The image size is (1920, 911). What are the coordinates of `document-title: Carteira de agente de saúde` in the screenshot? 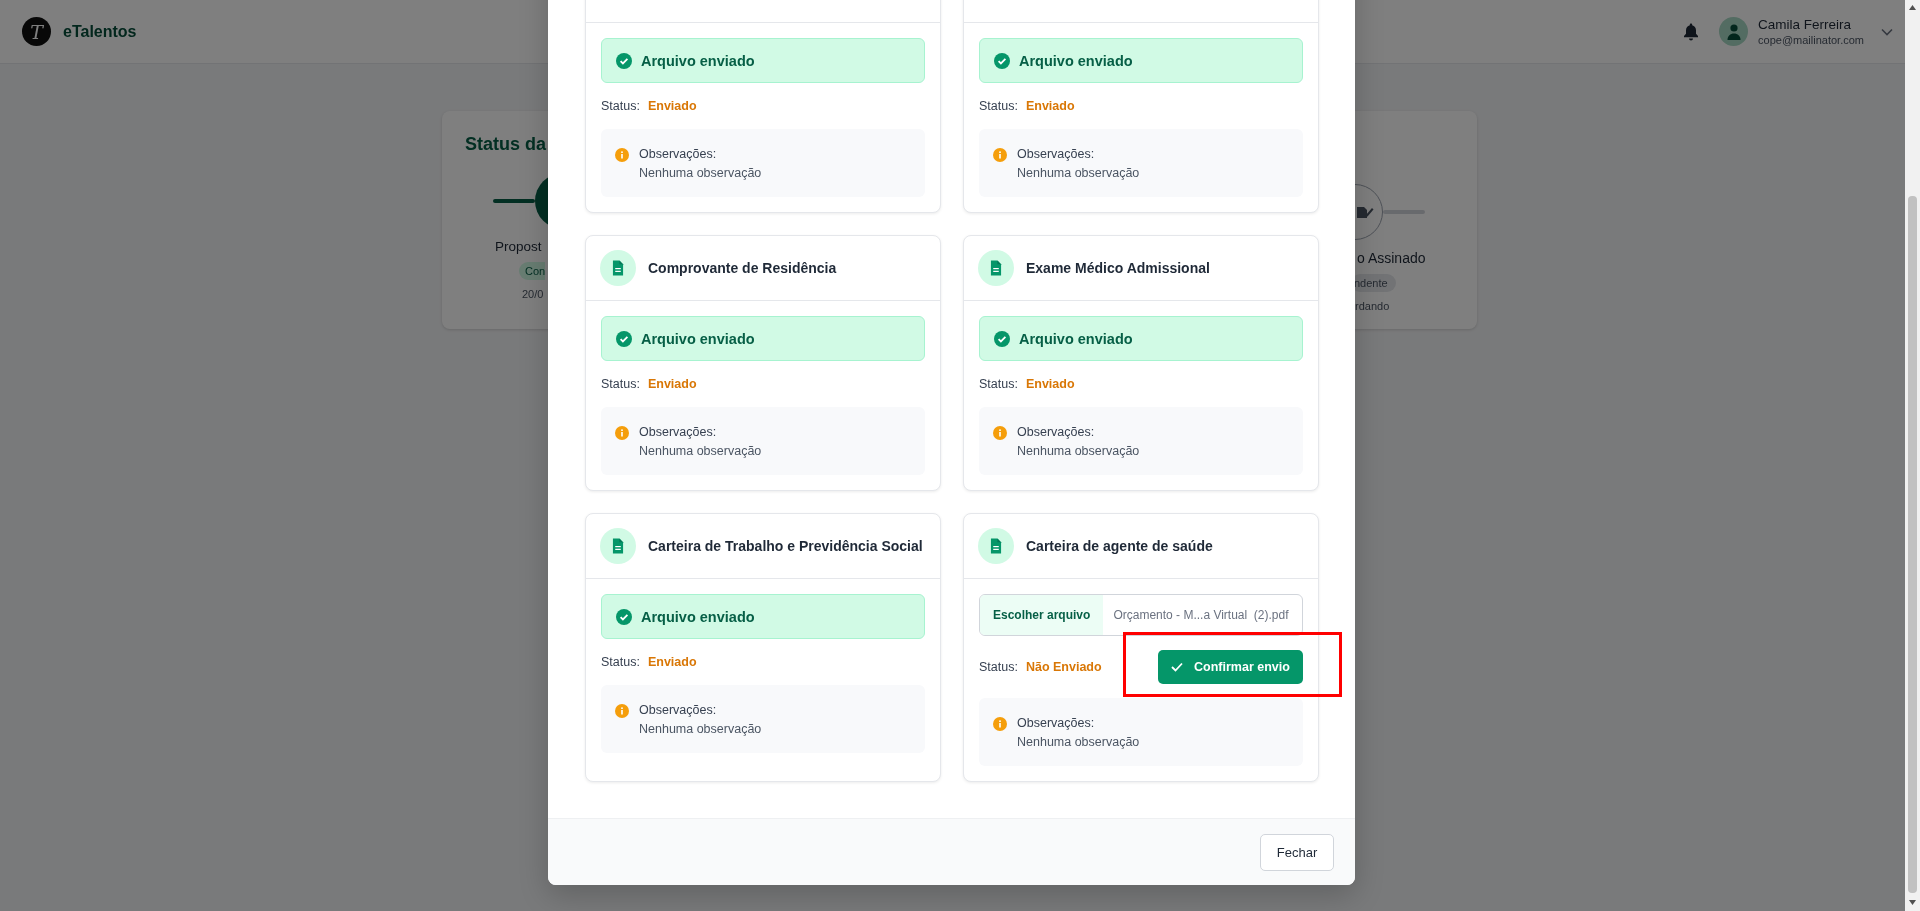 It's located at (1119, 546).